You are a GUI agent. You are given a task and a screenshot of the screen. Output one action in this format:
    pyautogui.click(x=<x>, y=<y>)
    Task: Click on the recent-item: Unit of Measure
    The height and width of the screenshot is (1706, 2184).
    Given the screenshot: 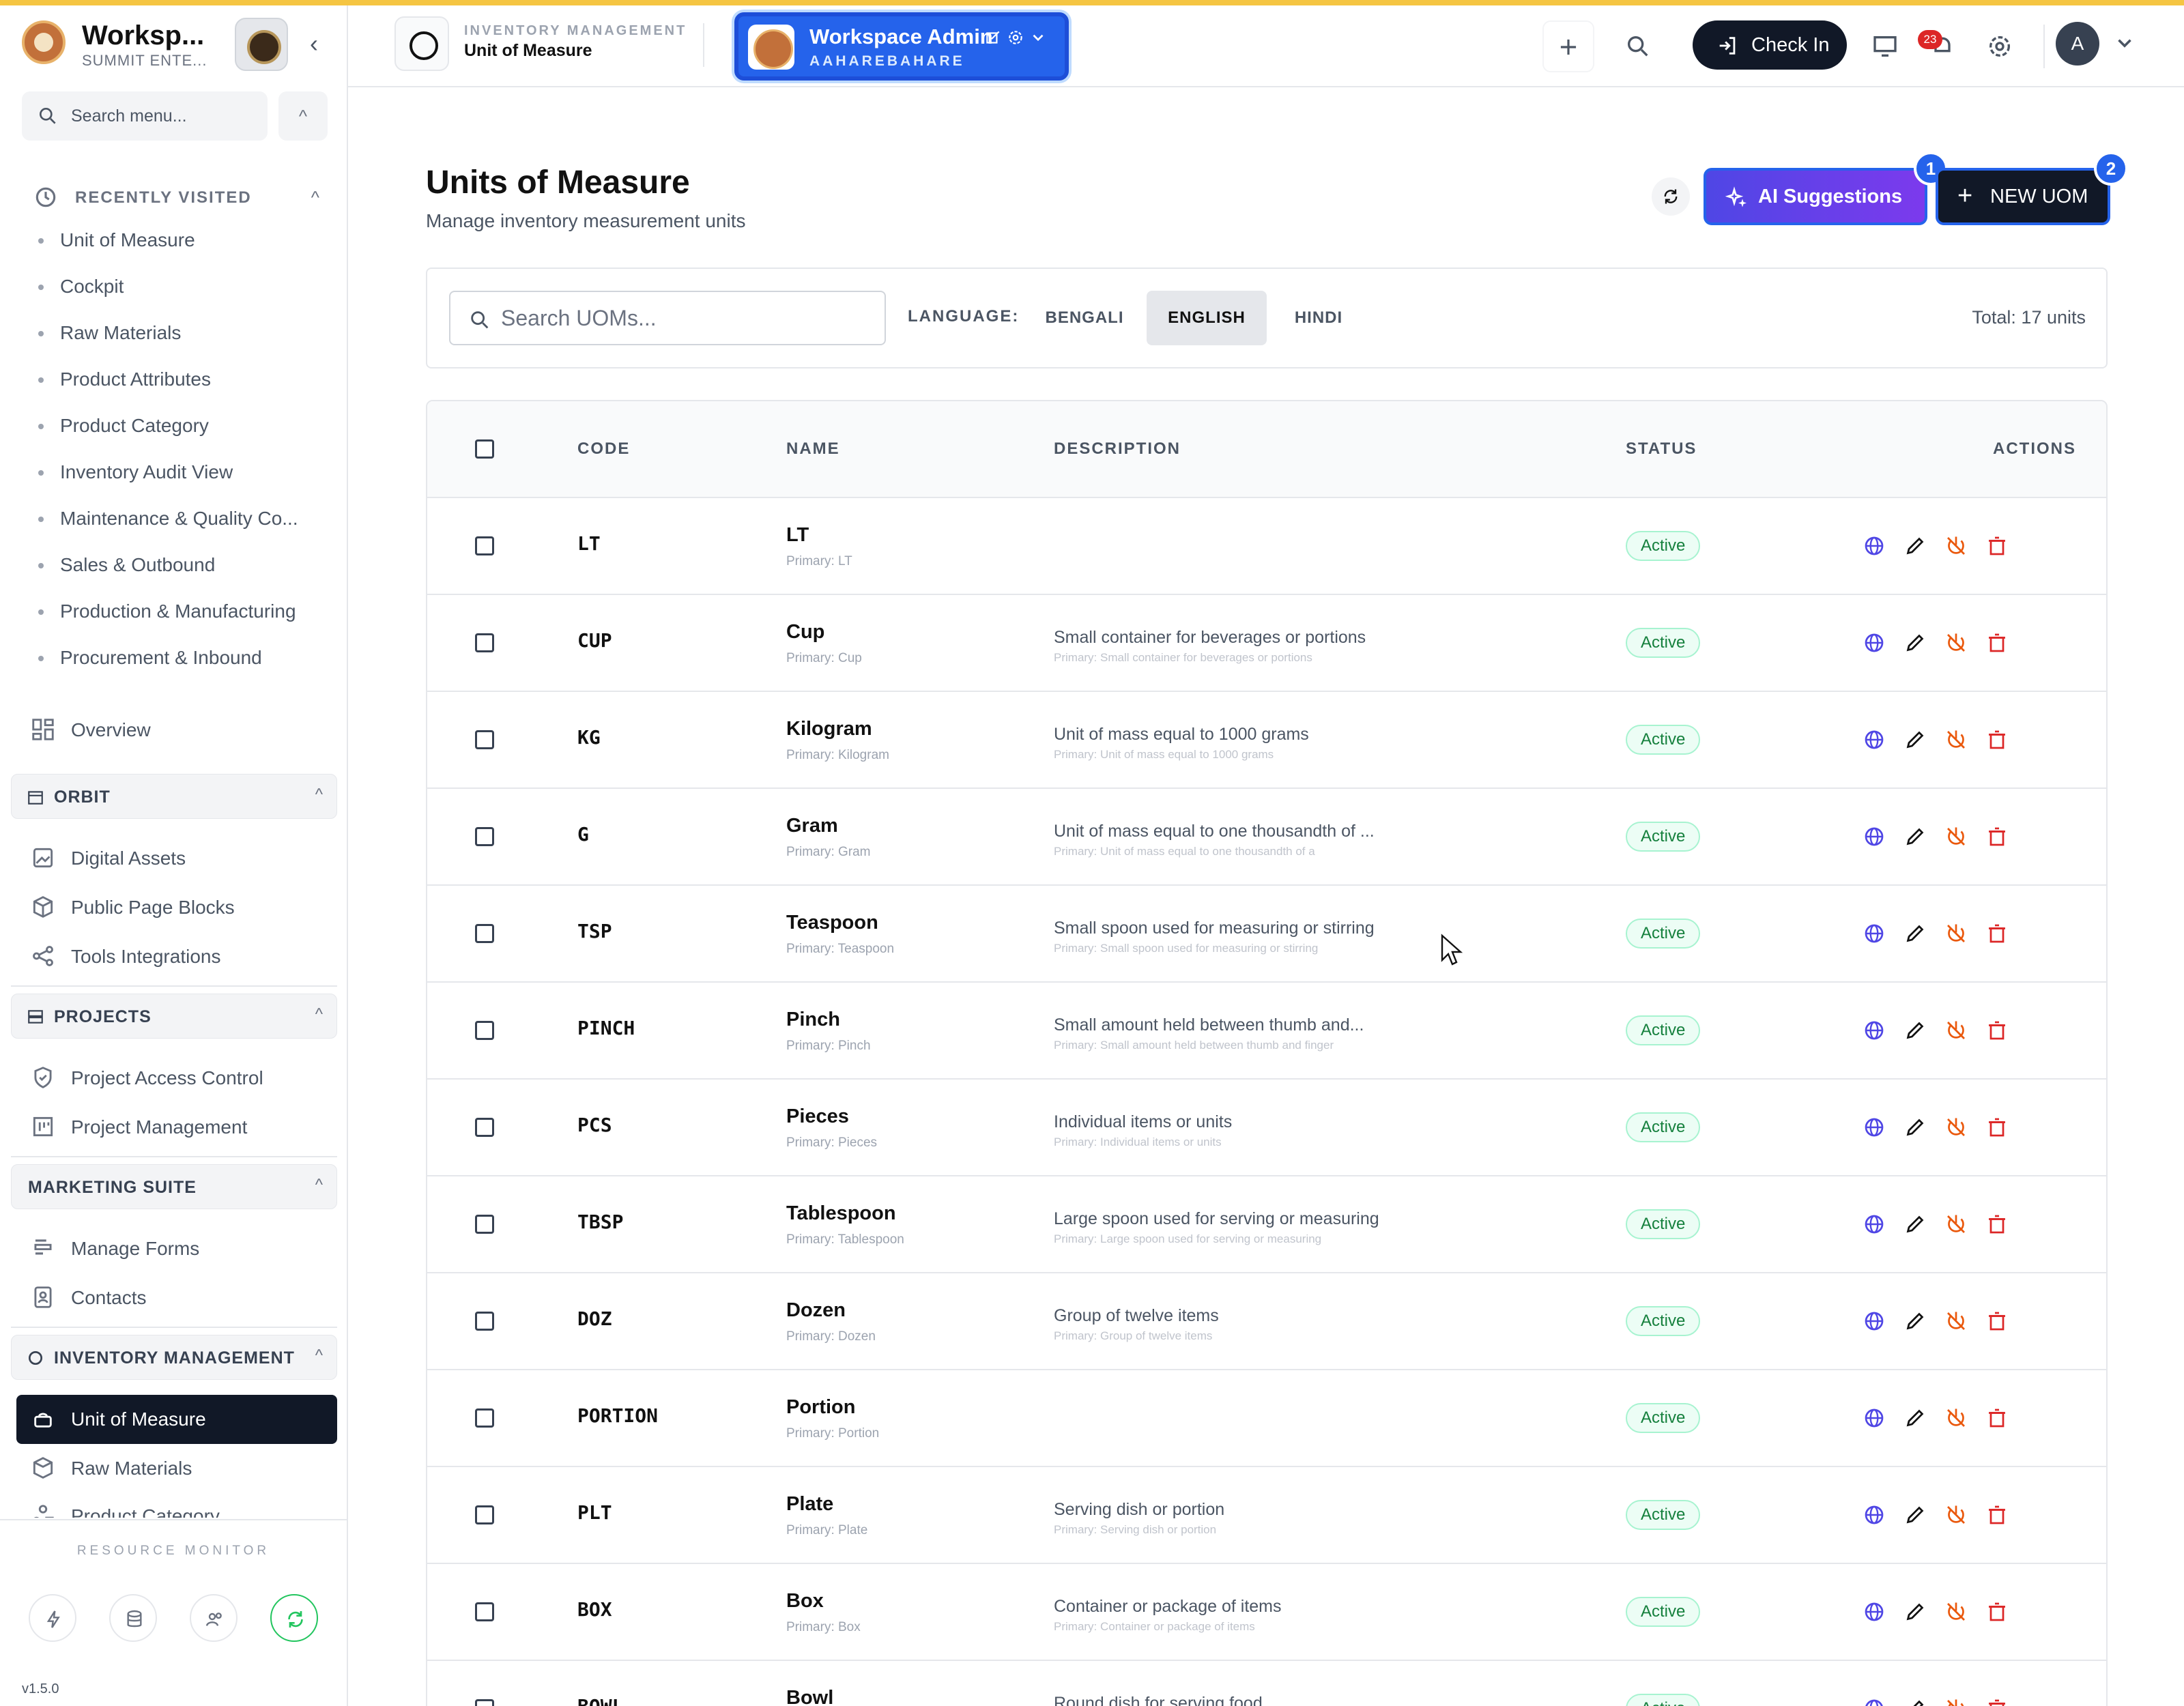 What is the action you would take?
    pyautogui.click(x=116, y=240)
    